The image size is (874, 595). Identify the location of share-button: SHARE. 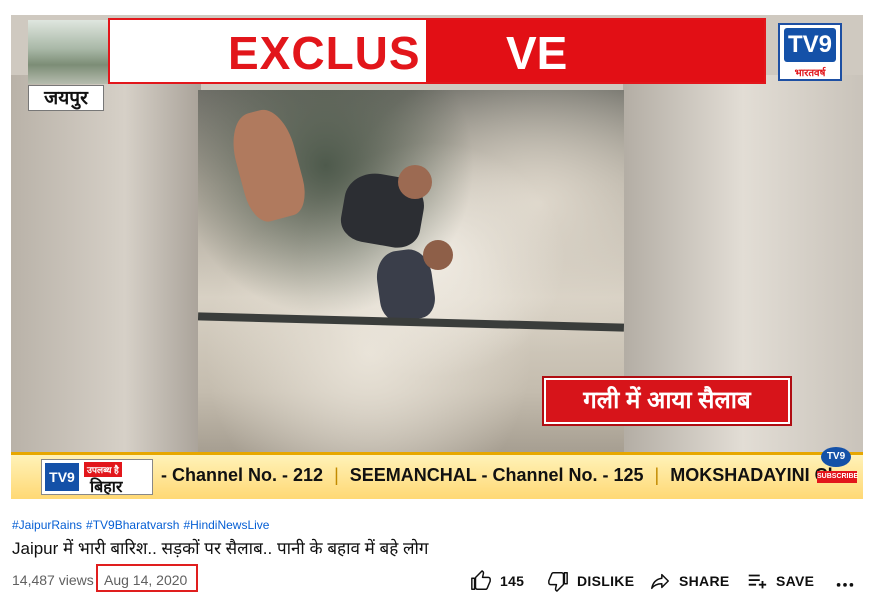
(689, 581).